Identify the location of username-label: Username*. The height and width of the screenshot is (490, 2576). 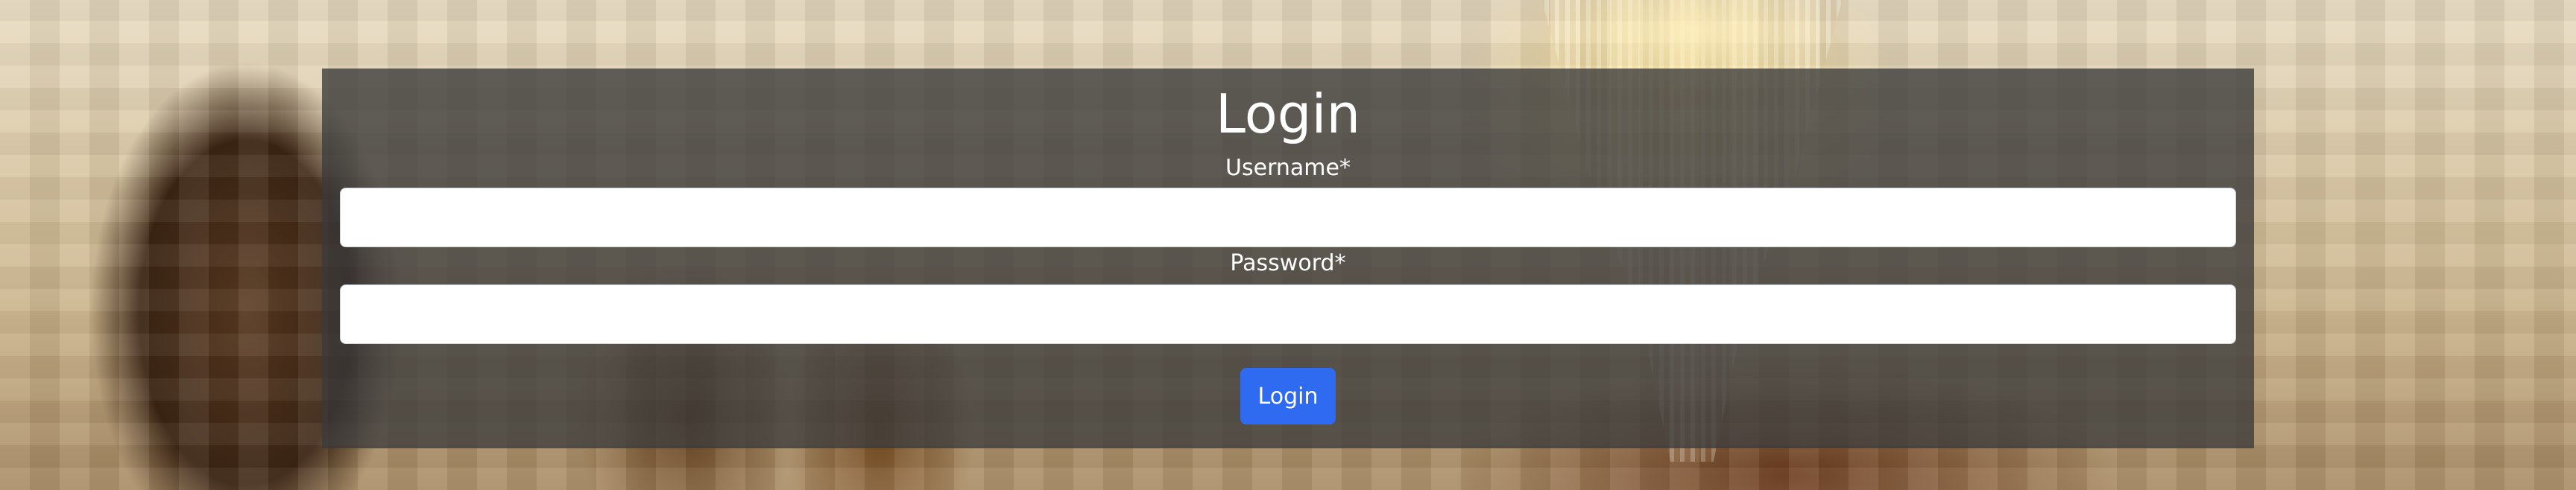
(1288, 168).